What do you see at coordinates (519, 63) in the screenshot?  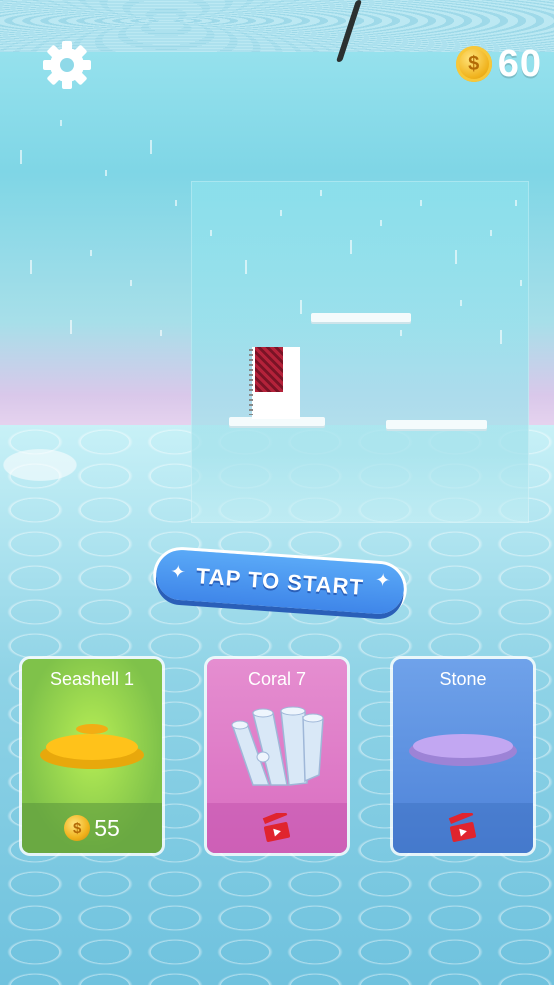 I see `coin-count: 60` at bounding box center [519, 63].